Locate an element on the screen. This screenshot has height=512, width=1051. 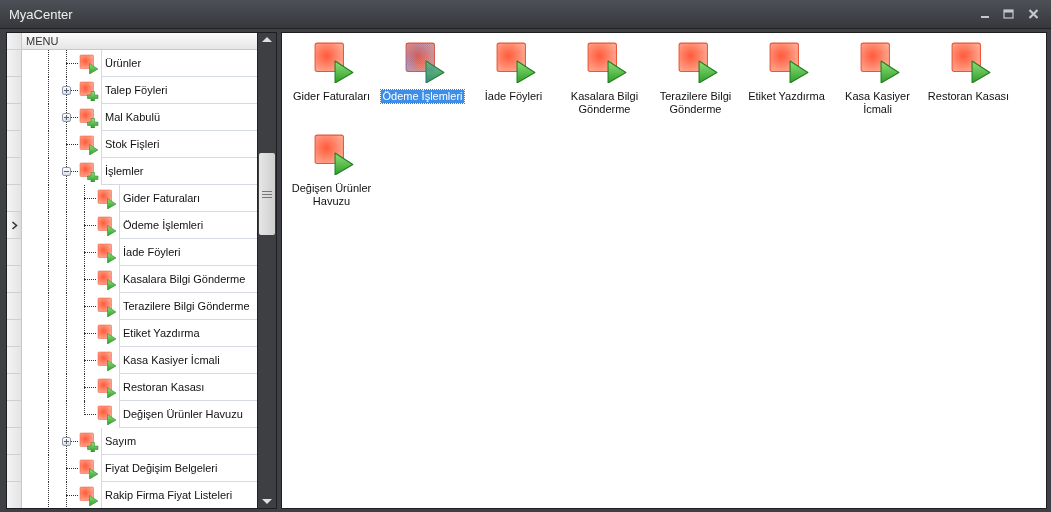
close-icon is located at coordinates (1033, 14).